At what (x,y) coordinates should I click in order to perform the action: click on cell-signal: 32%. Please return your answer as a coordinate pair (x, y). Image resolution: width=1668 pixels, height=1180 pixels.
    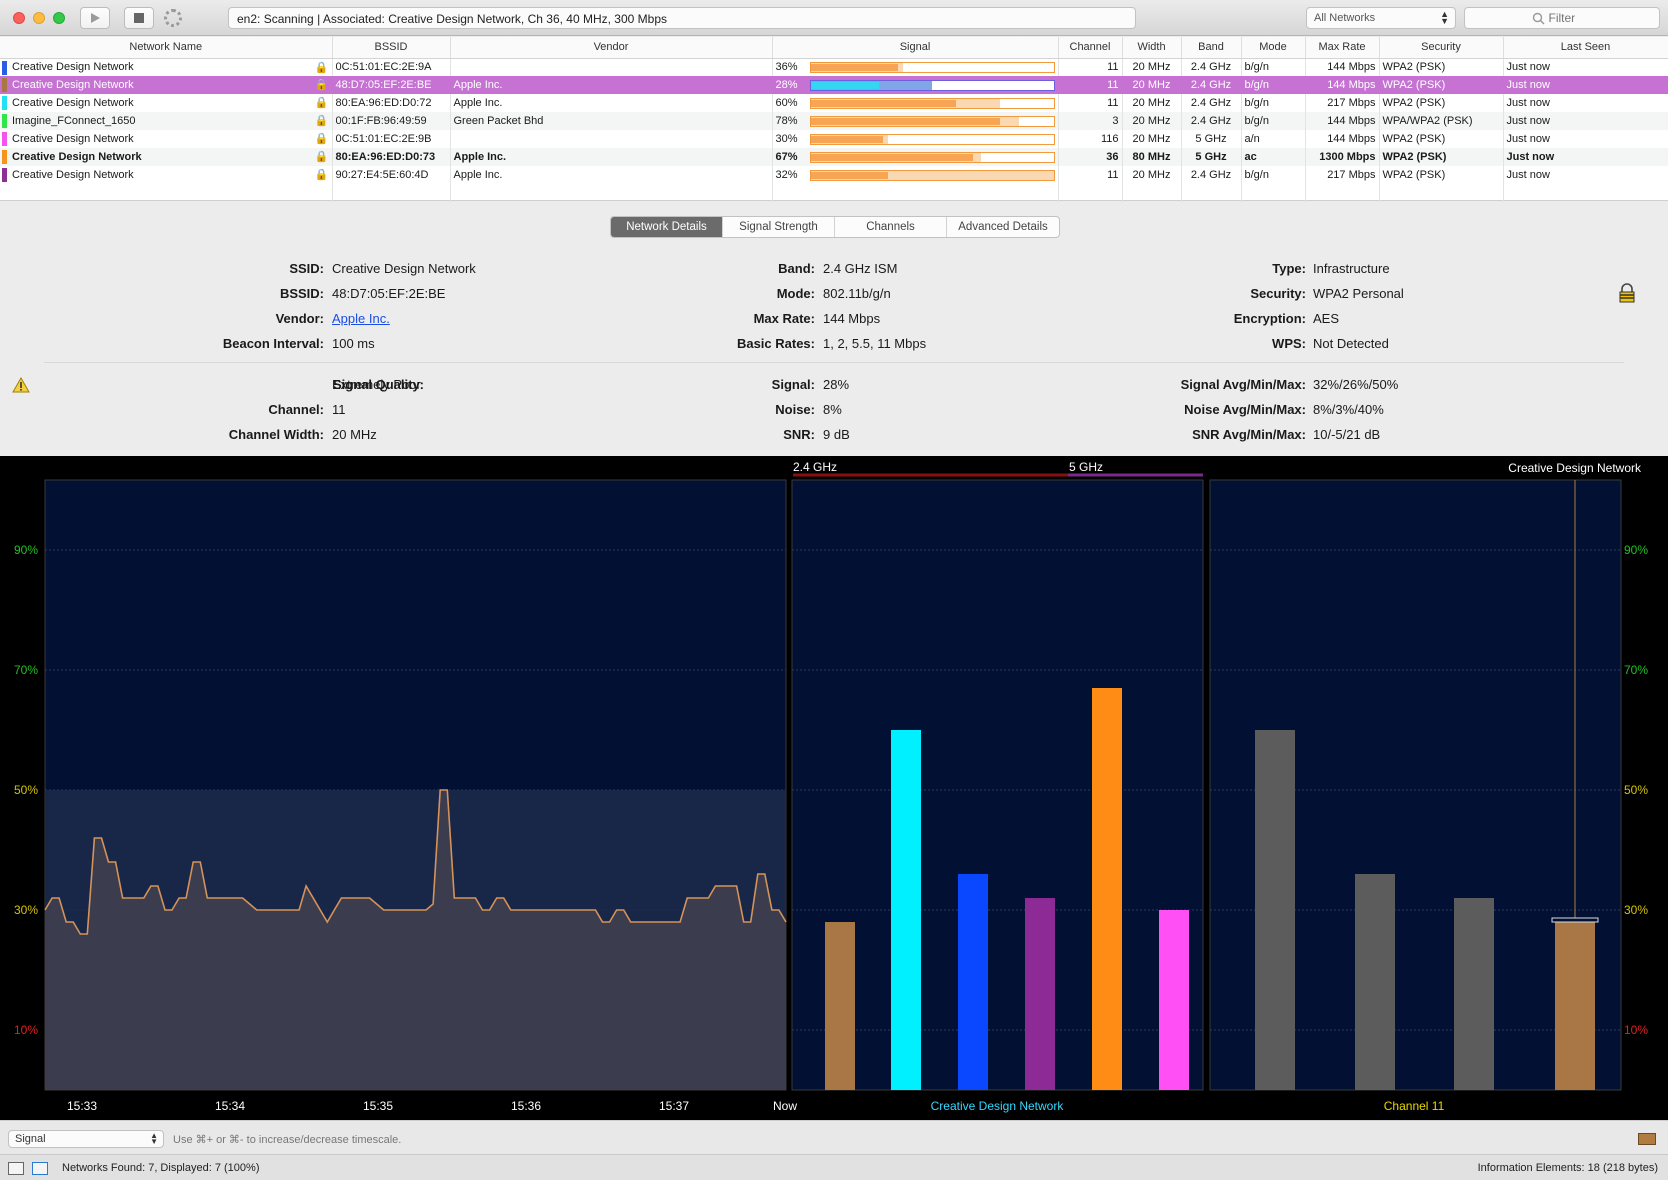
    Looking at the image, I should click on (915, 175).